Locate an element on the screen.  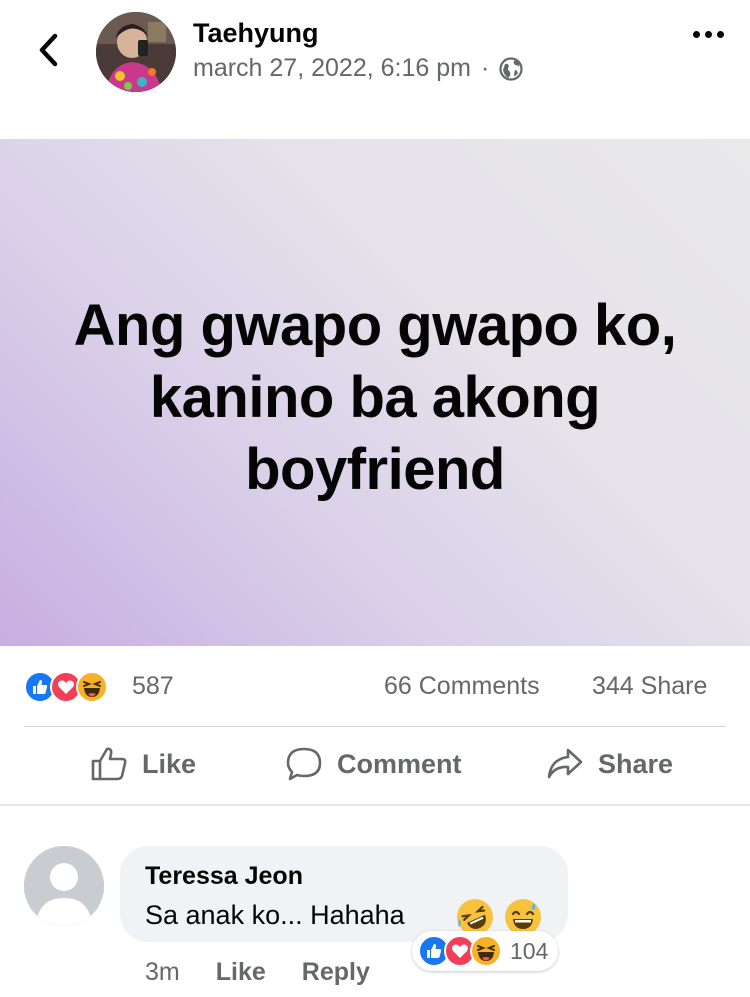
profile-photo is located at coordinates (136, 52).